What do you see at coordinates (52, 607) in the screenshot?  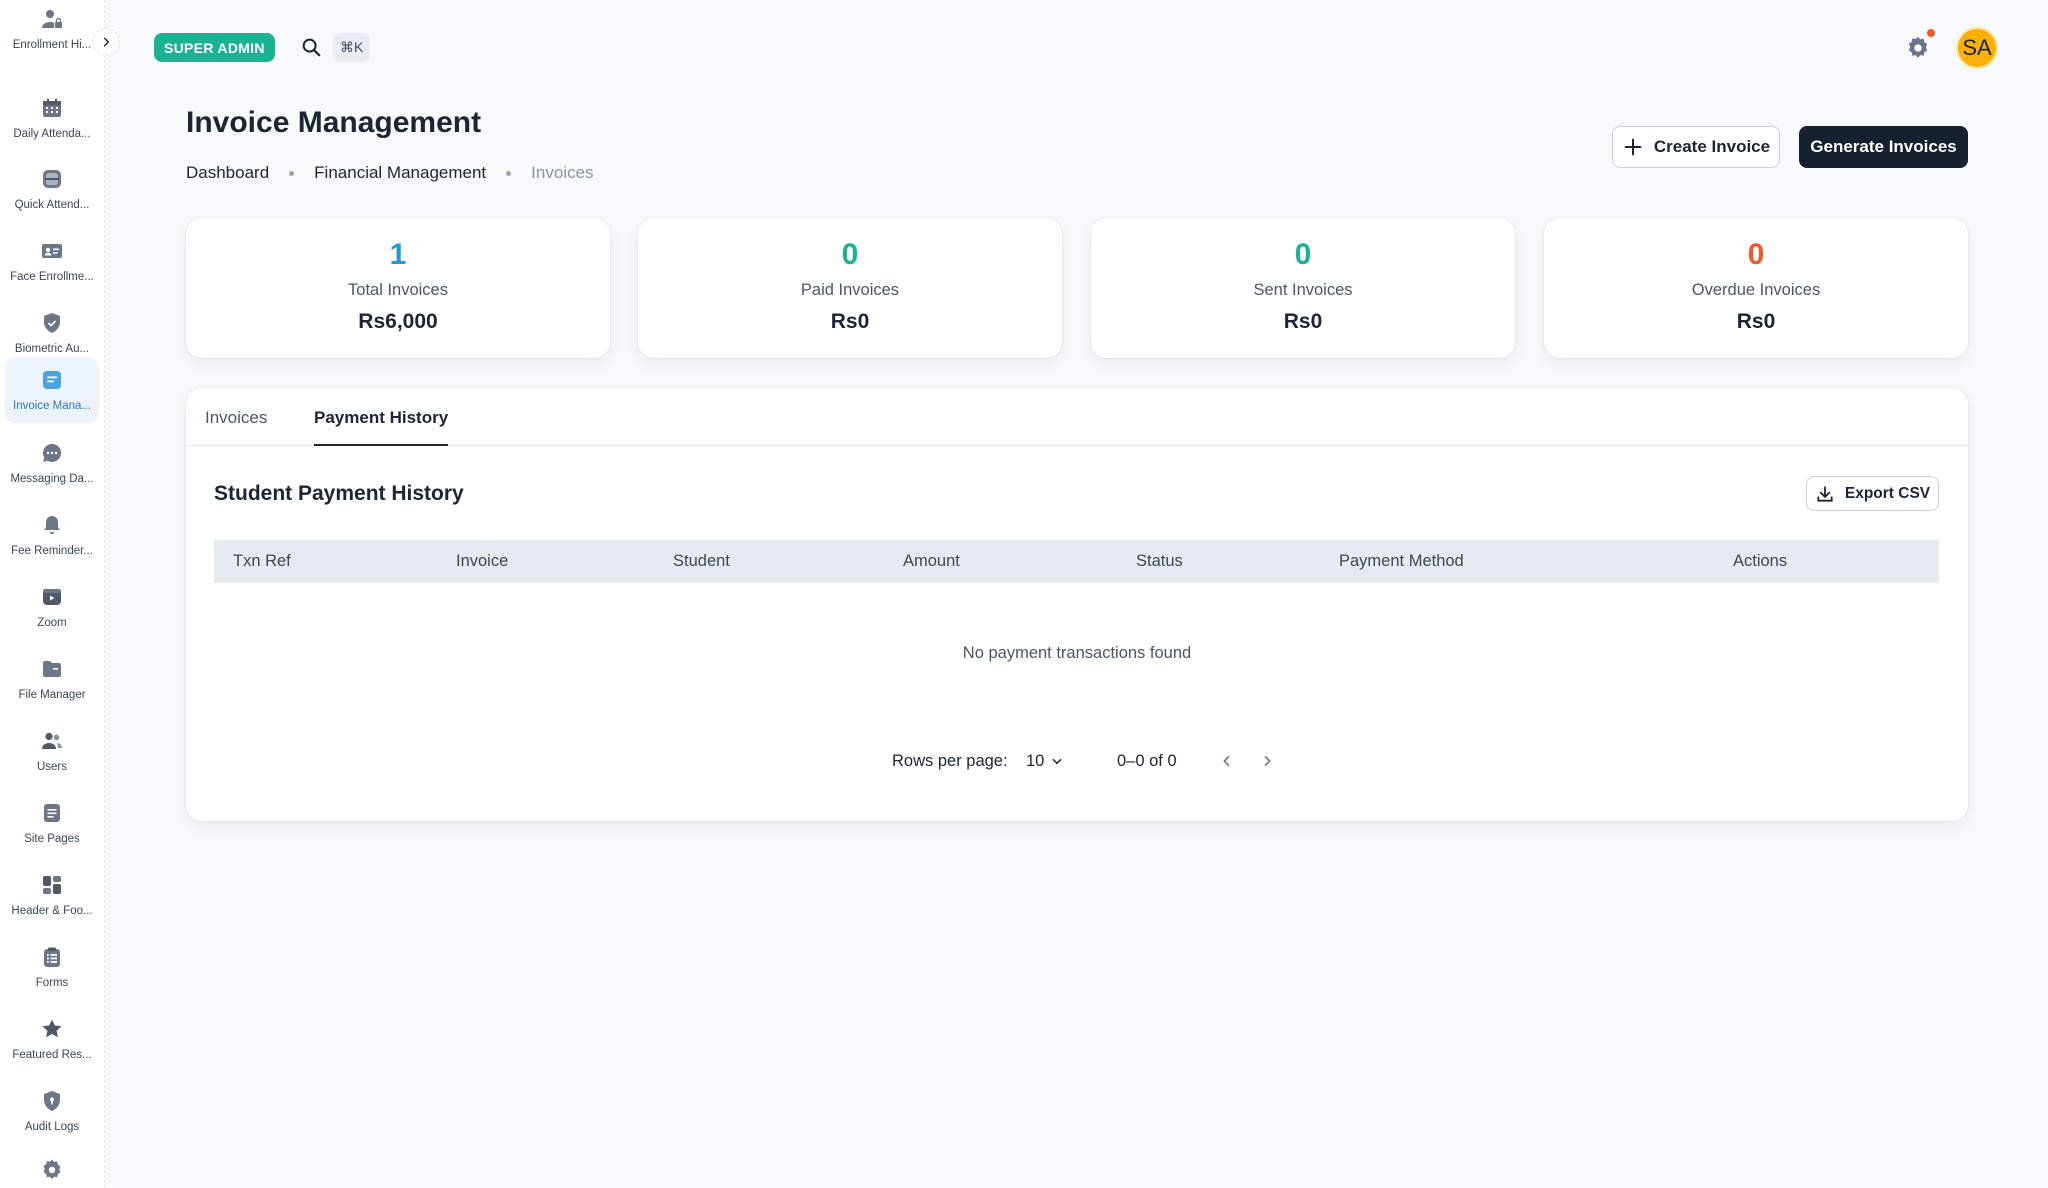 I see `sidebar-item-zoom: Zoom` at bounding box center [52, 607].